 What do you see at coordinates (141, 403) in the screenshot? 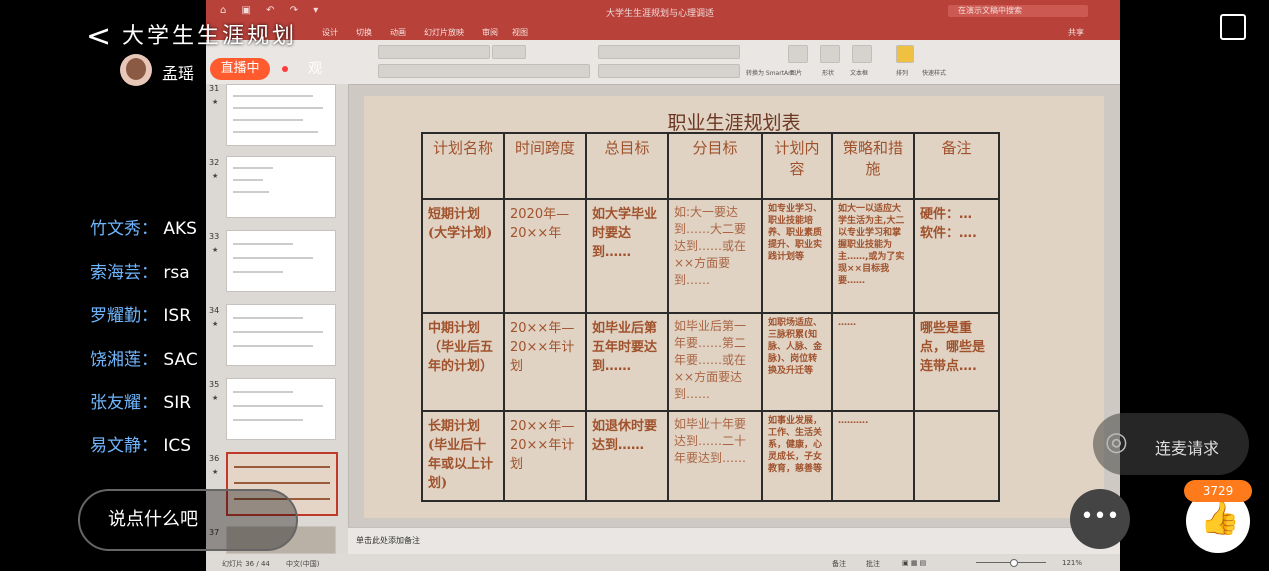
I see `chat-message: 张友耀： SIR` at bounding box center [141, 403].